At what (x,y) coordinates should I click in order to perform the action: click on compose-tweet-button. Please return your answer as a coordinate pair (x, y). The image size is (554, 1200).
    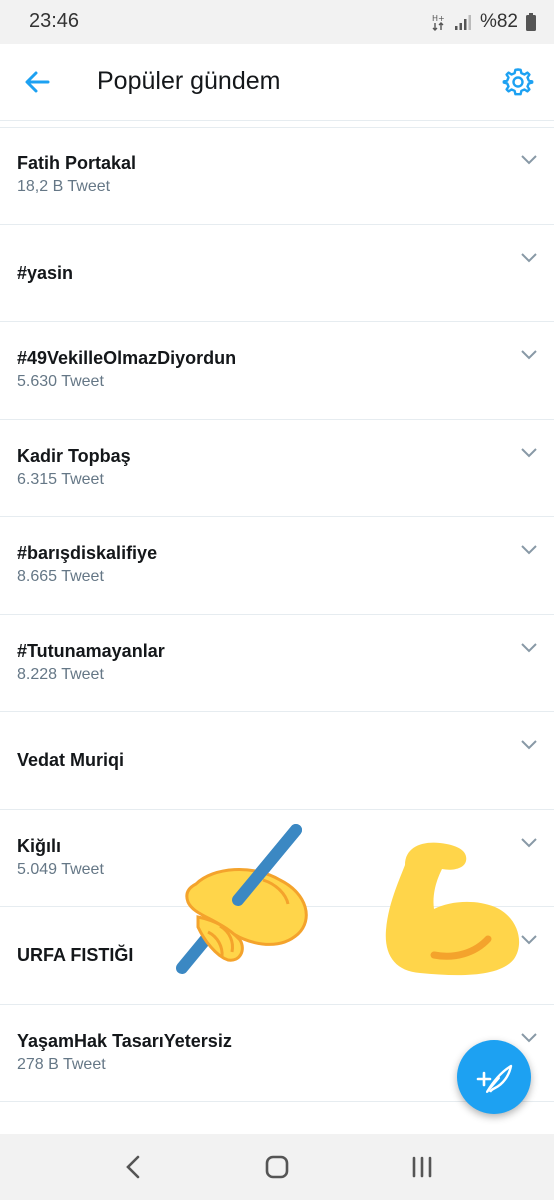
    Looking at the image, I should click on (494, 1077).